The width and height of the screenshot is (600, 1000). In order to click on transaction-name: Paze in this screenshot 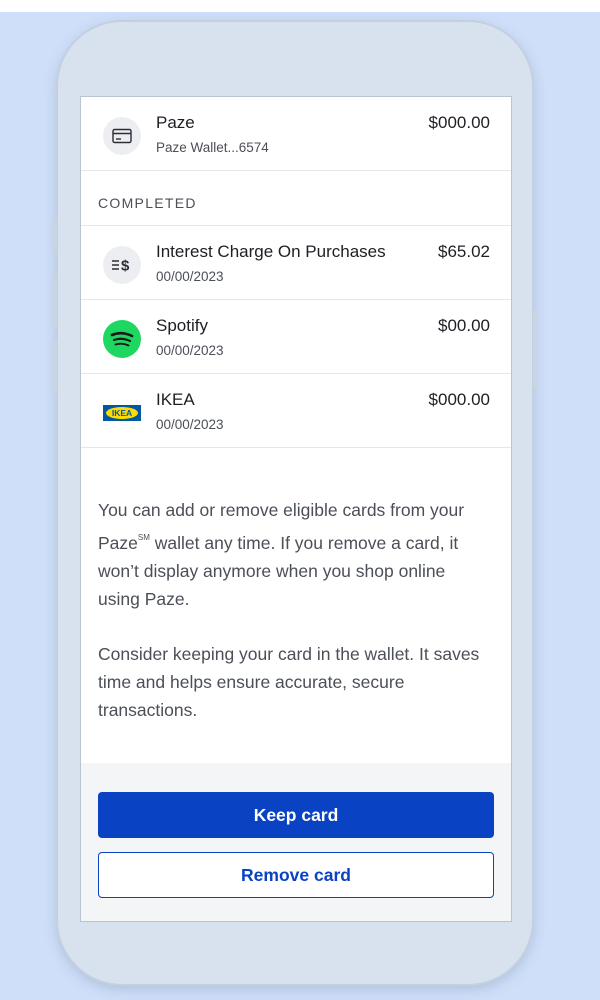, I will do `click(175, 122)`.